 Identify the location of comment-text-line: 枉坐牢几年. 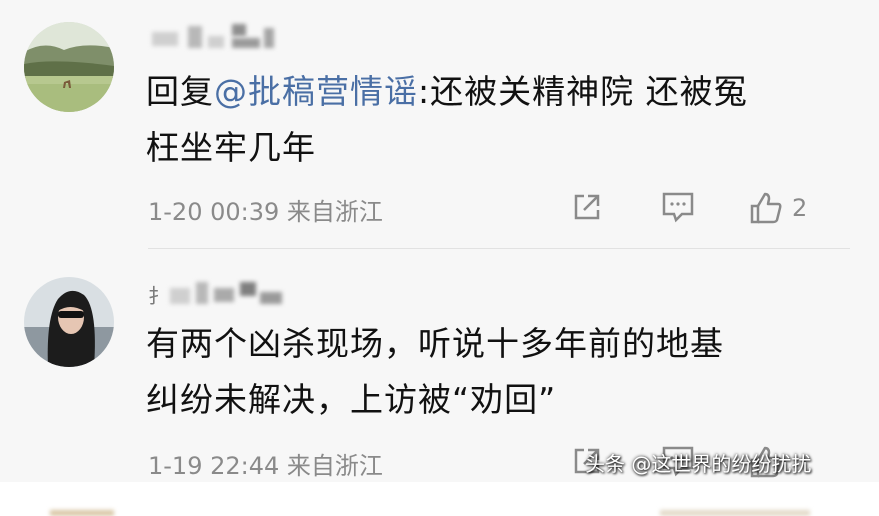
(231, 147).